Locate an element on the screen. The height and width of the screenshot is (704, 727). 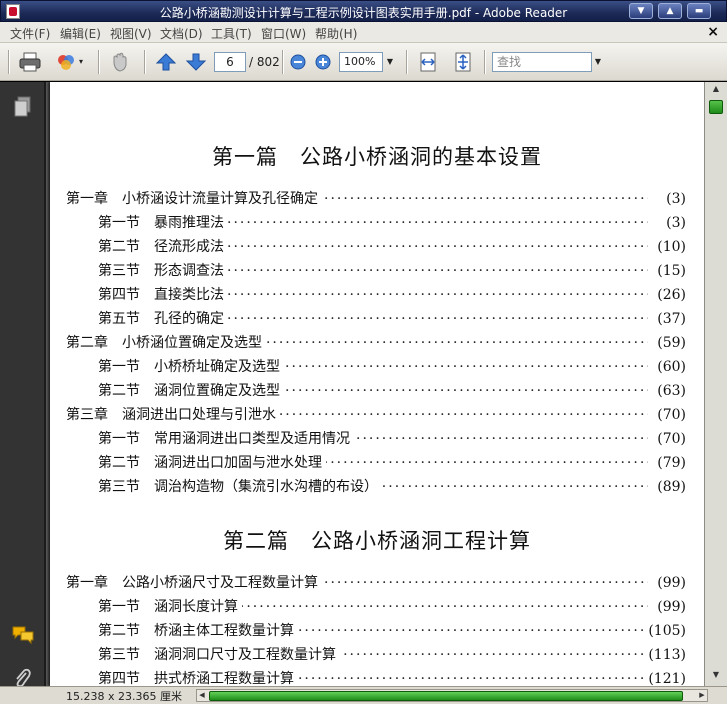
page-count: / 802 is located at coordinates (264, 62).